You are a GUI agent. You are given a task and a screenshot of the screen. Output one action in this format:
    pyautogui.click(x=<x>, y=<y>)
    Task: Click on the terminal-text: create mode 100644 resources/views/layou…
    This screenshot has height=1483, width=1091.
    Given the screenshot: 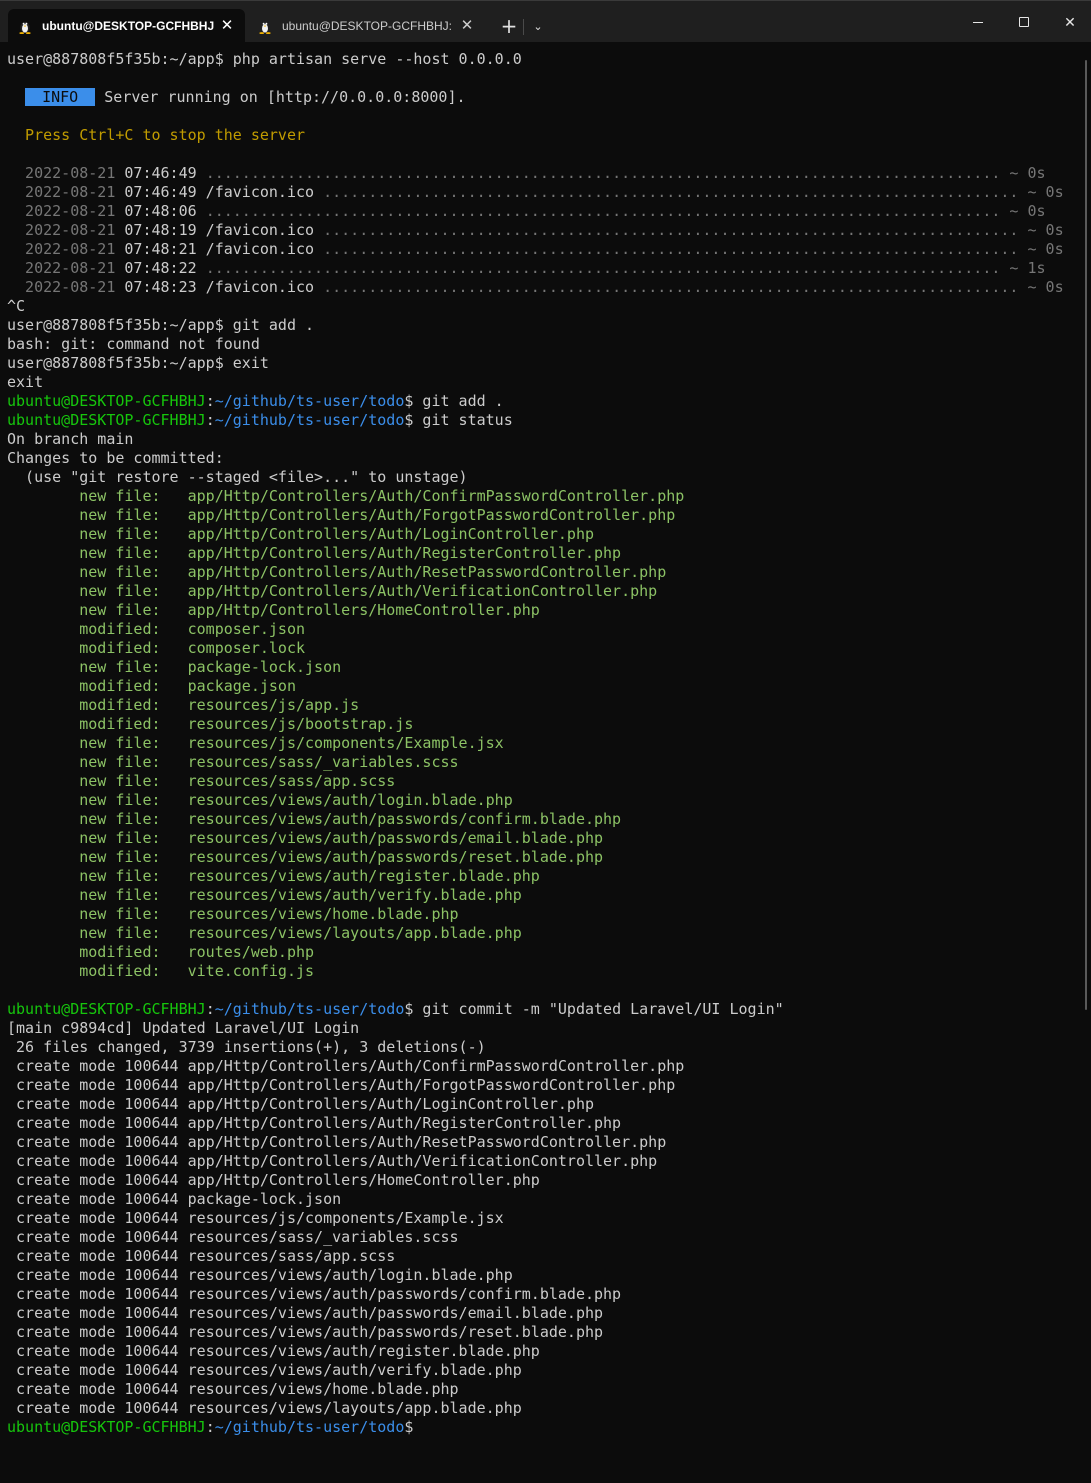 What is the action you would take?
    pyautogui.click(x=264, y=1408)
    